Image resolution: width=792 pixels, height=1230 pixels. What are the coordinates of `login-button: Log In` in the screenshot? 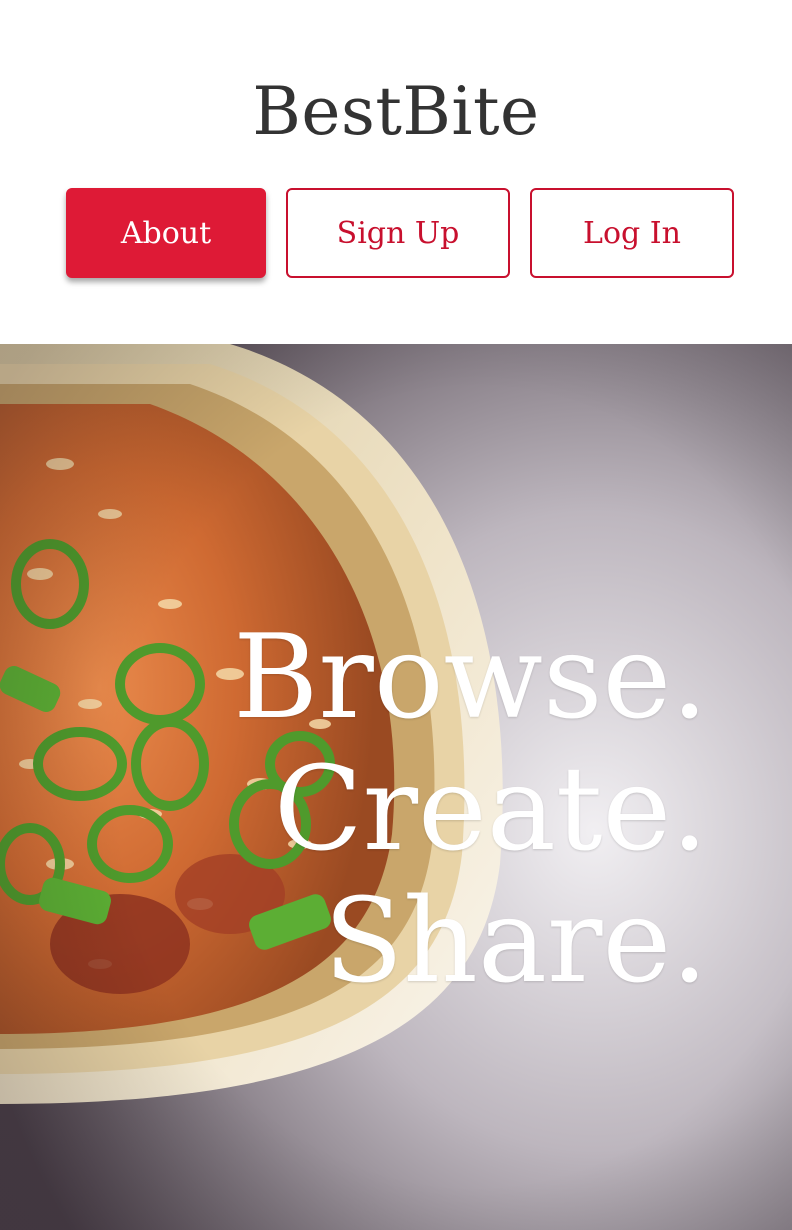 It's located at (632, 233).